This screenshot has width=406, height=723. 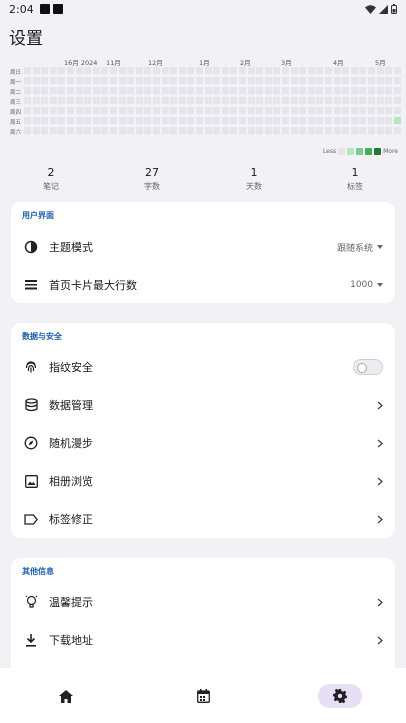 What do you see at coordinates (31, 640) in the screenshot?
I see `download-icon` at bounding box center [31, 640].